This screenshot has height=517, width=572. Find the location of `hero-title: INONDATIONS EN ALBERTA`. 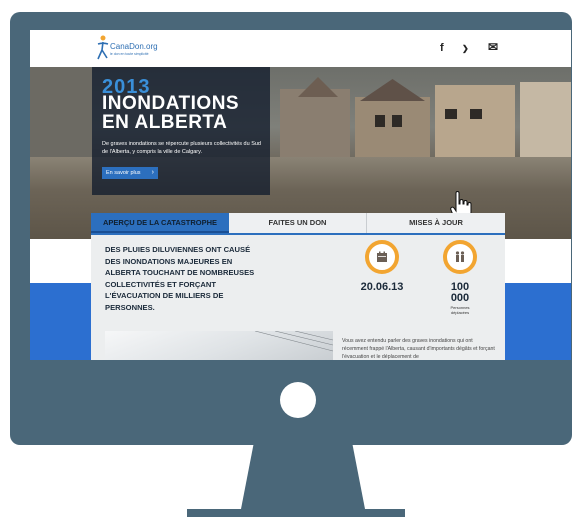

hero-title: INONDATIONS EN ALBERTA is located at coordinates (170, 113).